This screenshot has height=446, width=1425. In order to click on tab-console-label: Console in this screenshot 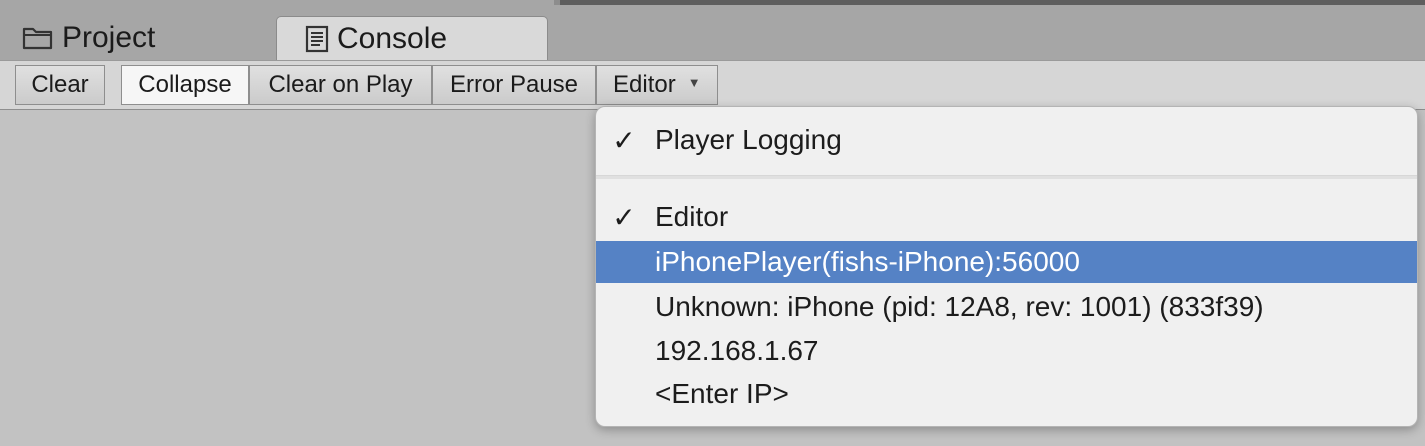, I will do `click(392, 38)`.